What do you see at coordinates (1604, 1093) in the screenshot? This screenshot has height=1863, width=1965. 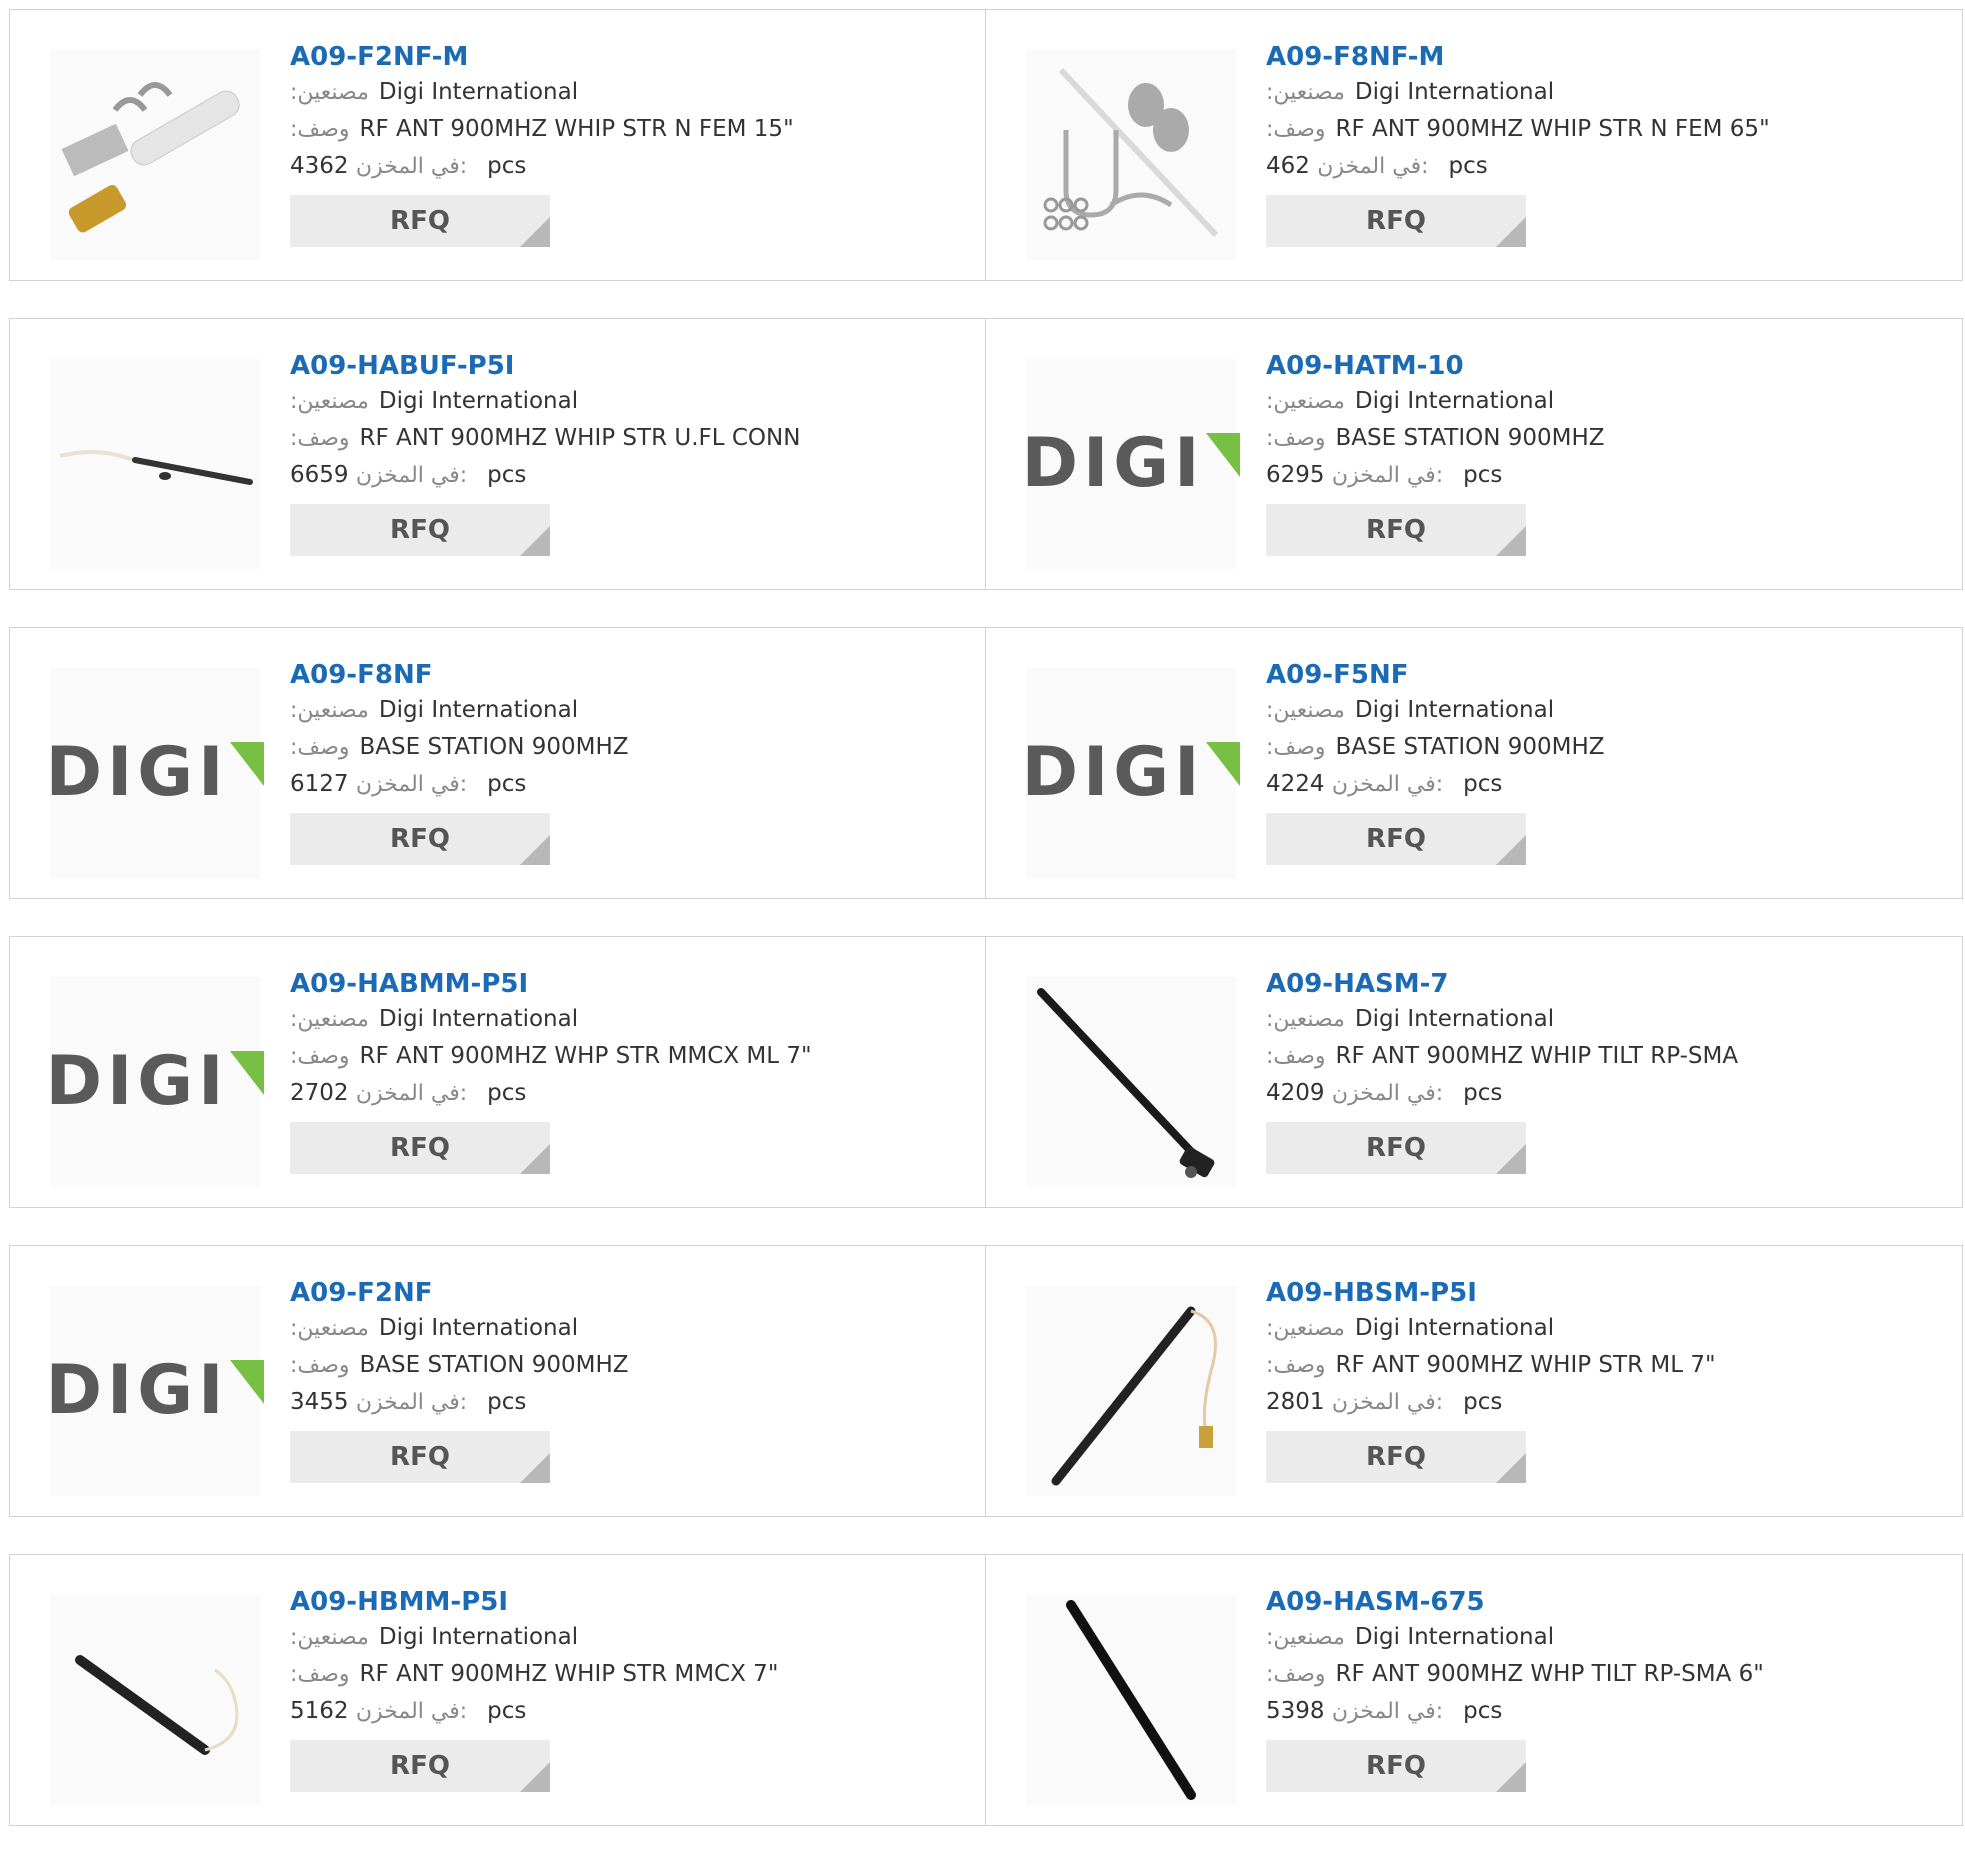 I see `stock-line: 4209 في المخزن: pcs` at bounding box center [1604, 1093].